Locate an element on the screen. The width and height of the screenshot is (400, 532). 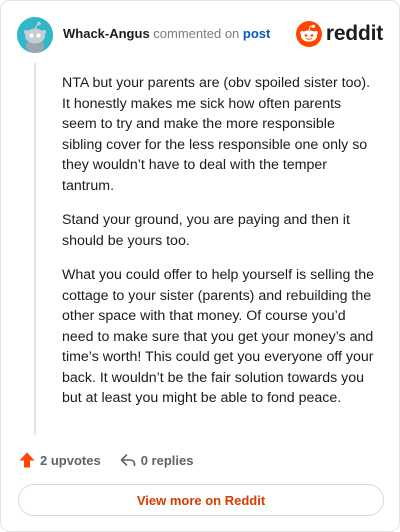
comment-actions: 2 upvotes 0 replies is located at coordinates (114, 460).